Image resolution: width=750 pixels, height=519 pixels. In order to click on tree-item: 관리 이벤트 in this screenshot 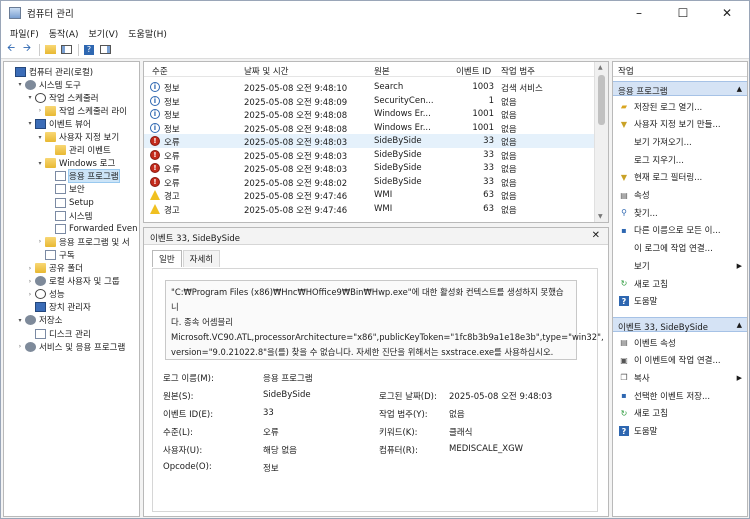, I will do `click(78, 150)`.